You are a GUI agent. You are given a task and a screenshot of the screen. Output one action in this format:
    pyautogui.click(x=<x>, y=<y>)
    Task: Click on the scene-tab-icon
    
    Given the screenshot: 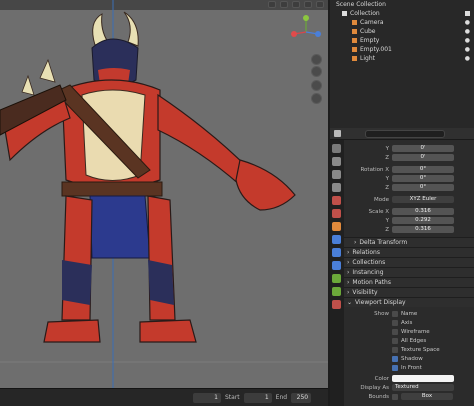 What is the action you would take?
    pyautogui.click(x=336, y=200)
    